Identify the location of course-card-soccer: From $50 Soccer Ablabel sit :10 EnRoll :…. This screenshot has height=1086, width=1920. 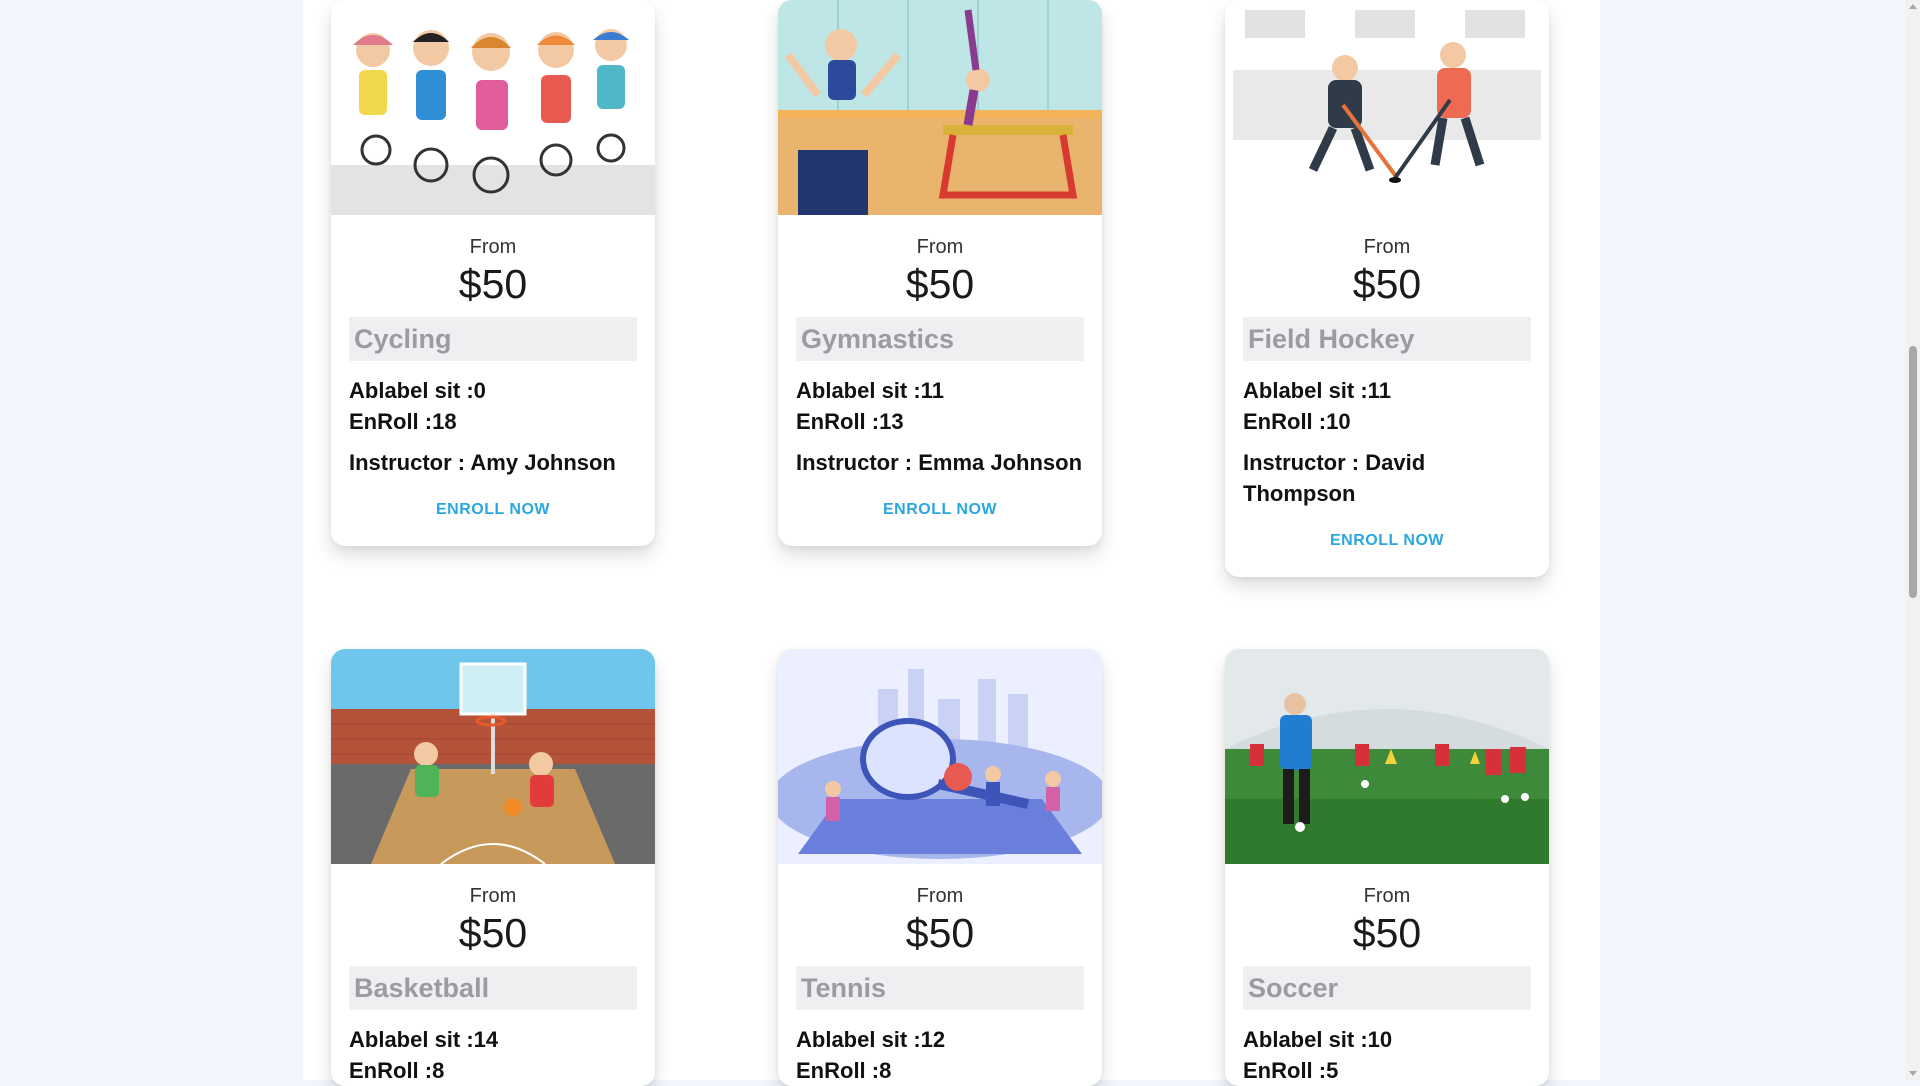
(1387, 867).